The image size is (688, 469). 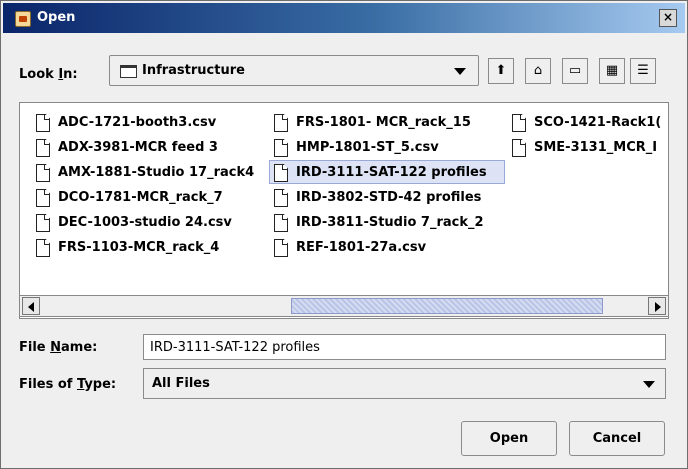 I want to click on file-item: IRD-3811-Studio 7_rack_2, so click(x=388, y=223).